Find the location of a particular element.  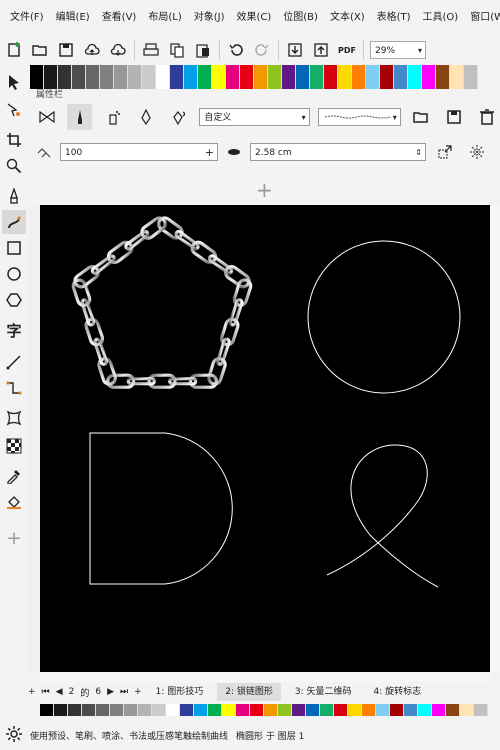

open-icon is located at coordinates (40, 50).